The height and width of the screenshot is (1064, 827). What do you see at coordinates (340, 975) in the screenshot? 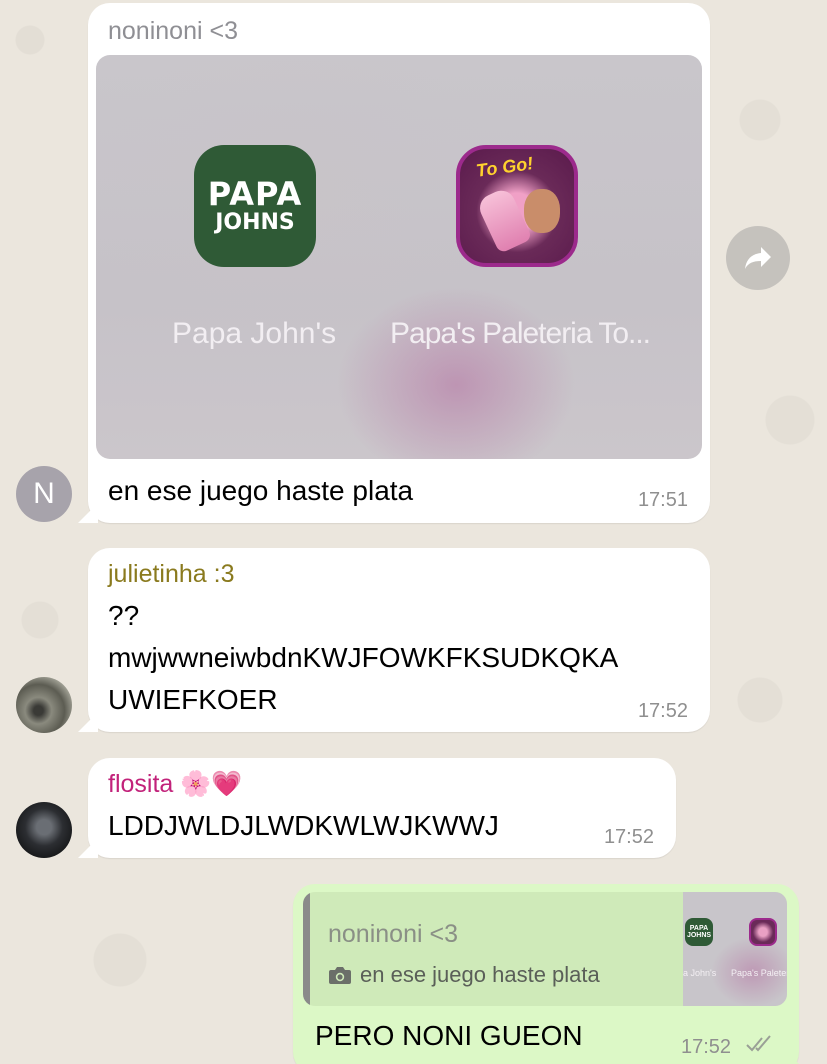
I see `camera-icon` at bounding box center [340, 975].